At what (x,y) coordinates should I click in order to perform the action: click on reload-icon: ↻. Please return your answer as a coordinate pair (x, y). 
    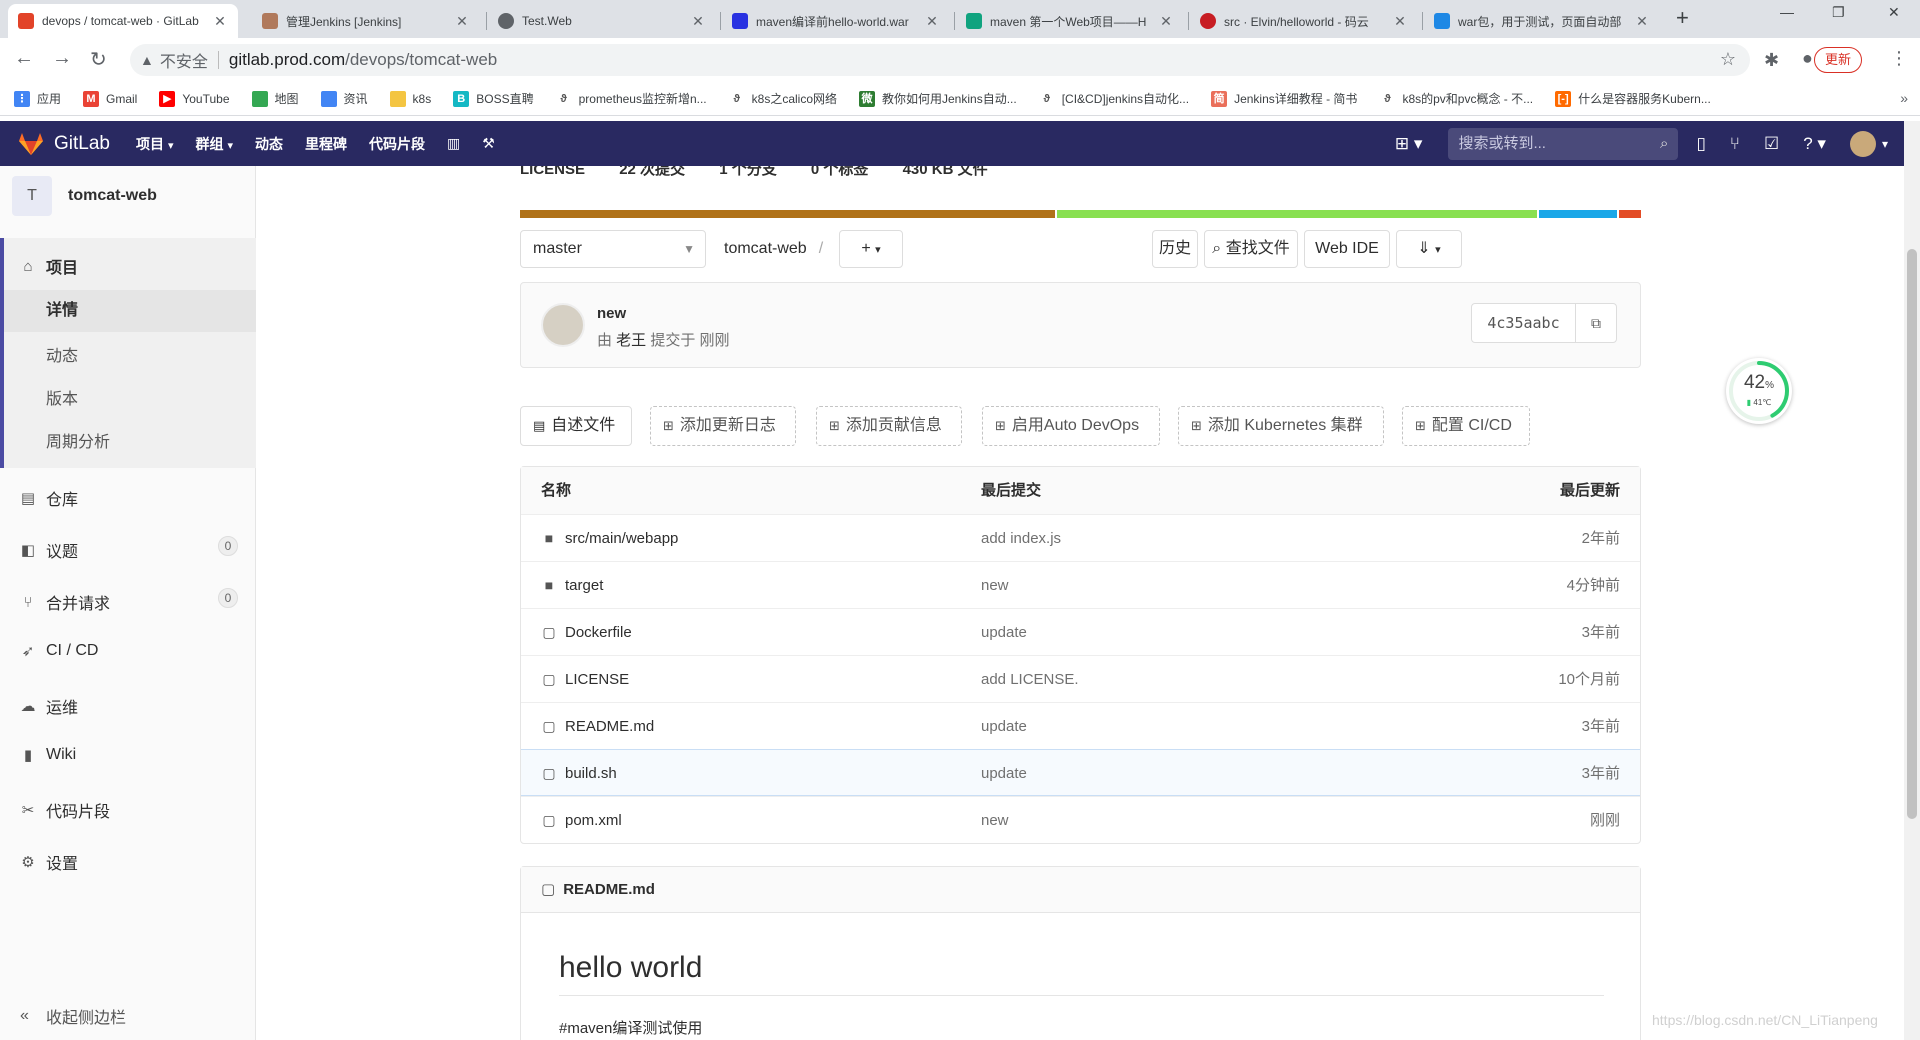
    Looking at the image, I should click on (98, 59).